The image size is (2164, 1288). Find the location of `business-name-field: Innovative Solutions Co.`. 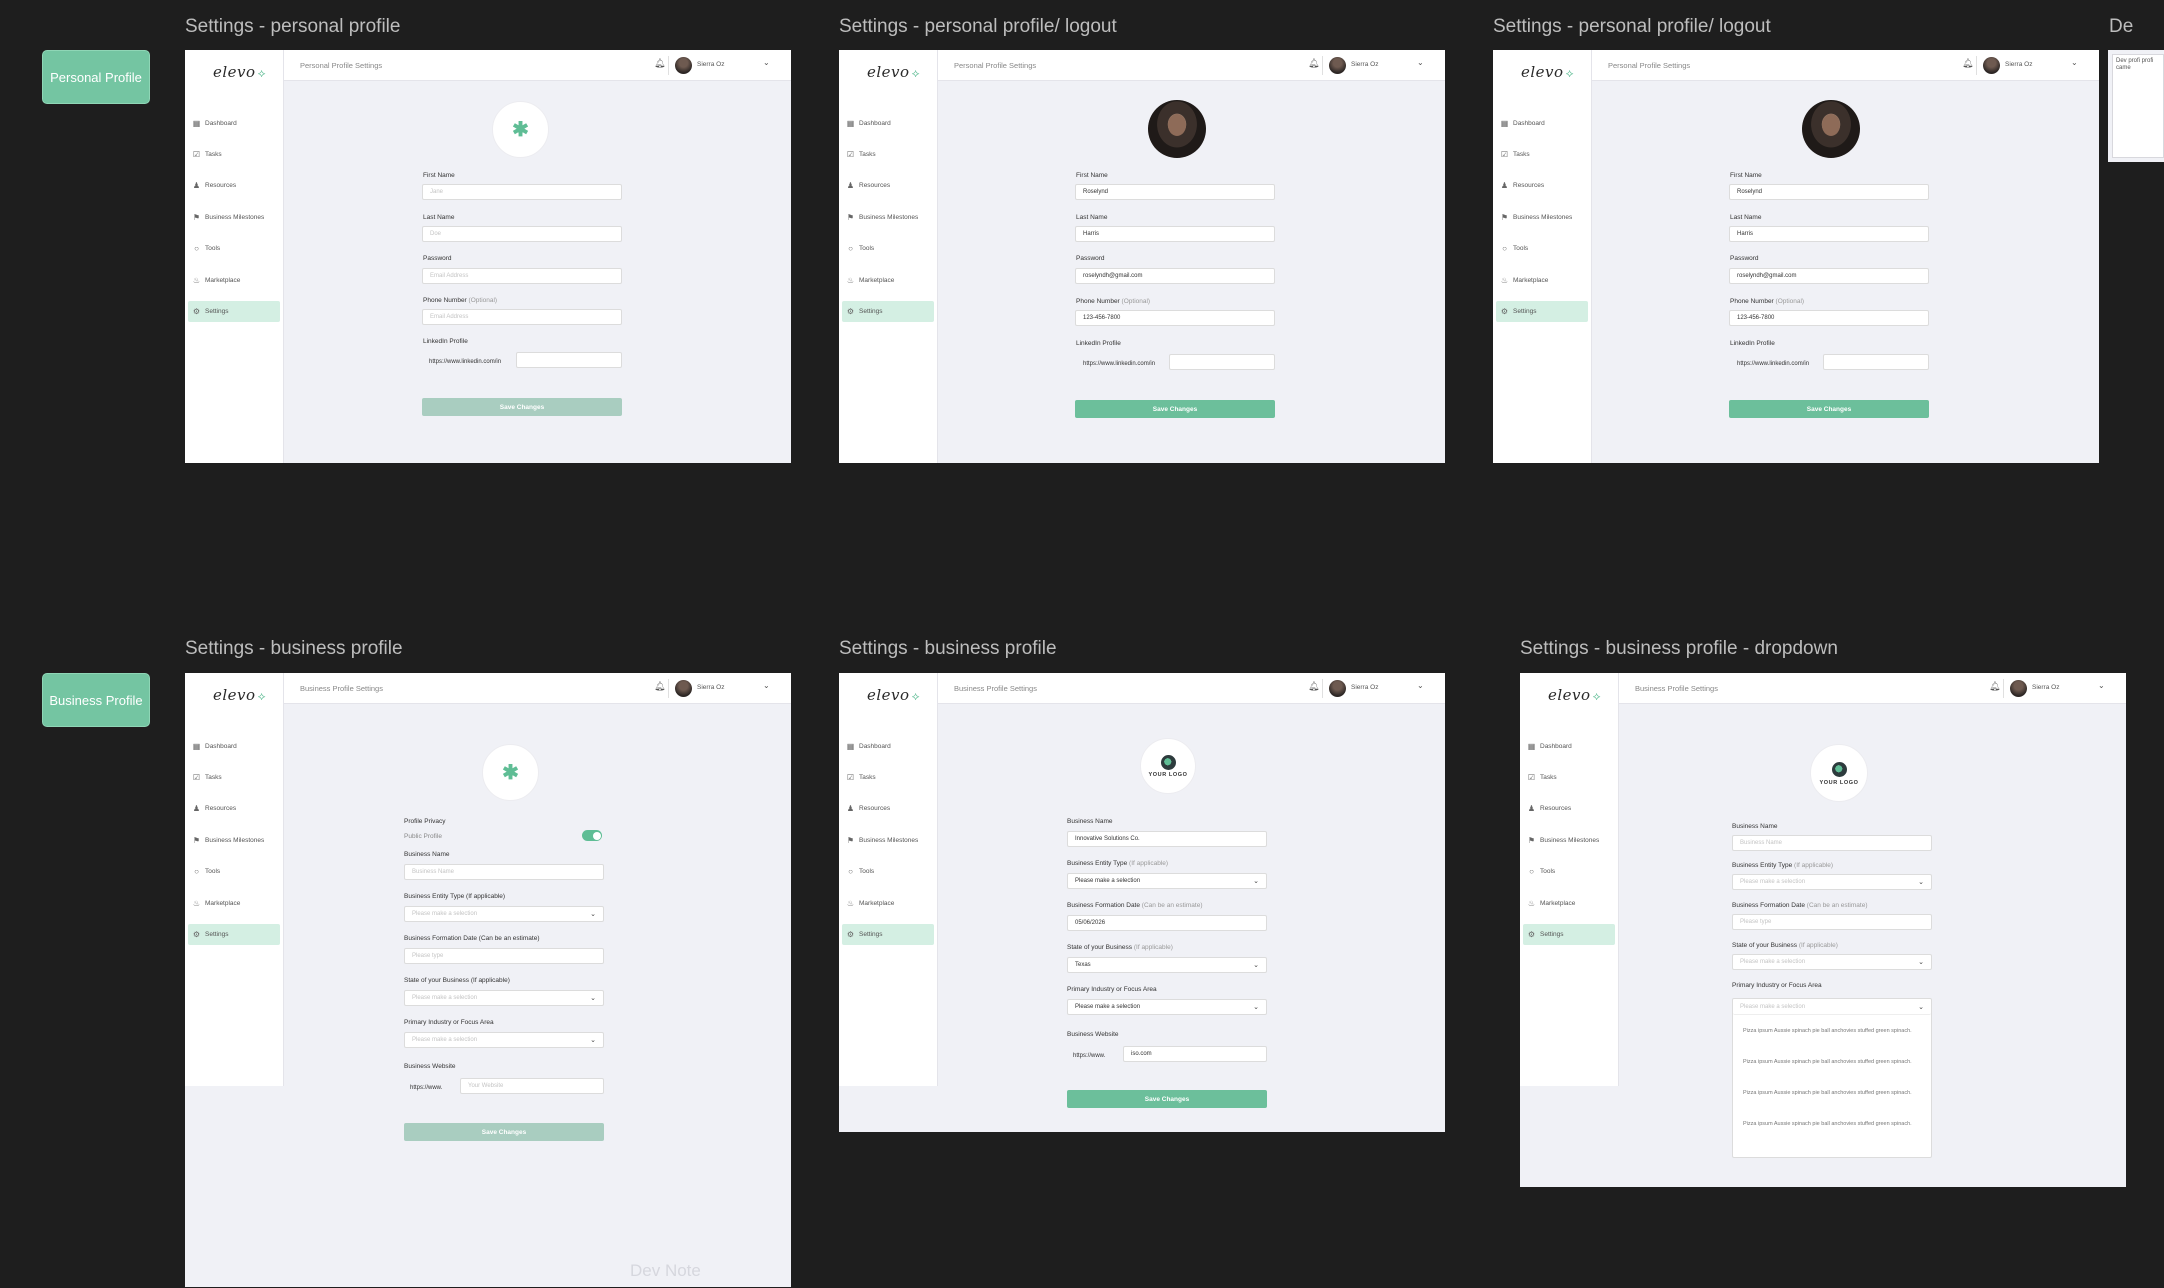

business-name-field: Innovative Solutions Co. is located at coordinates (1167, 839).